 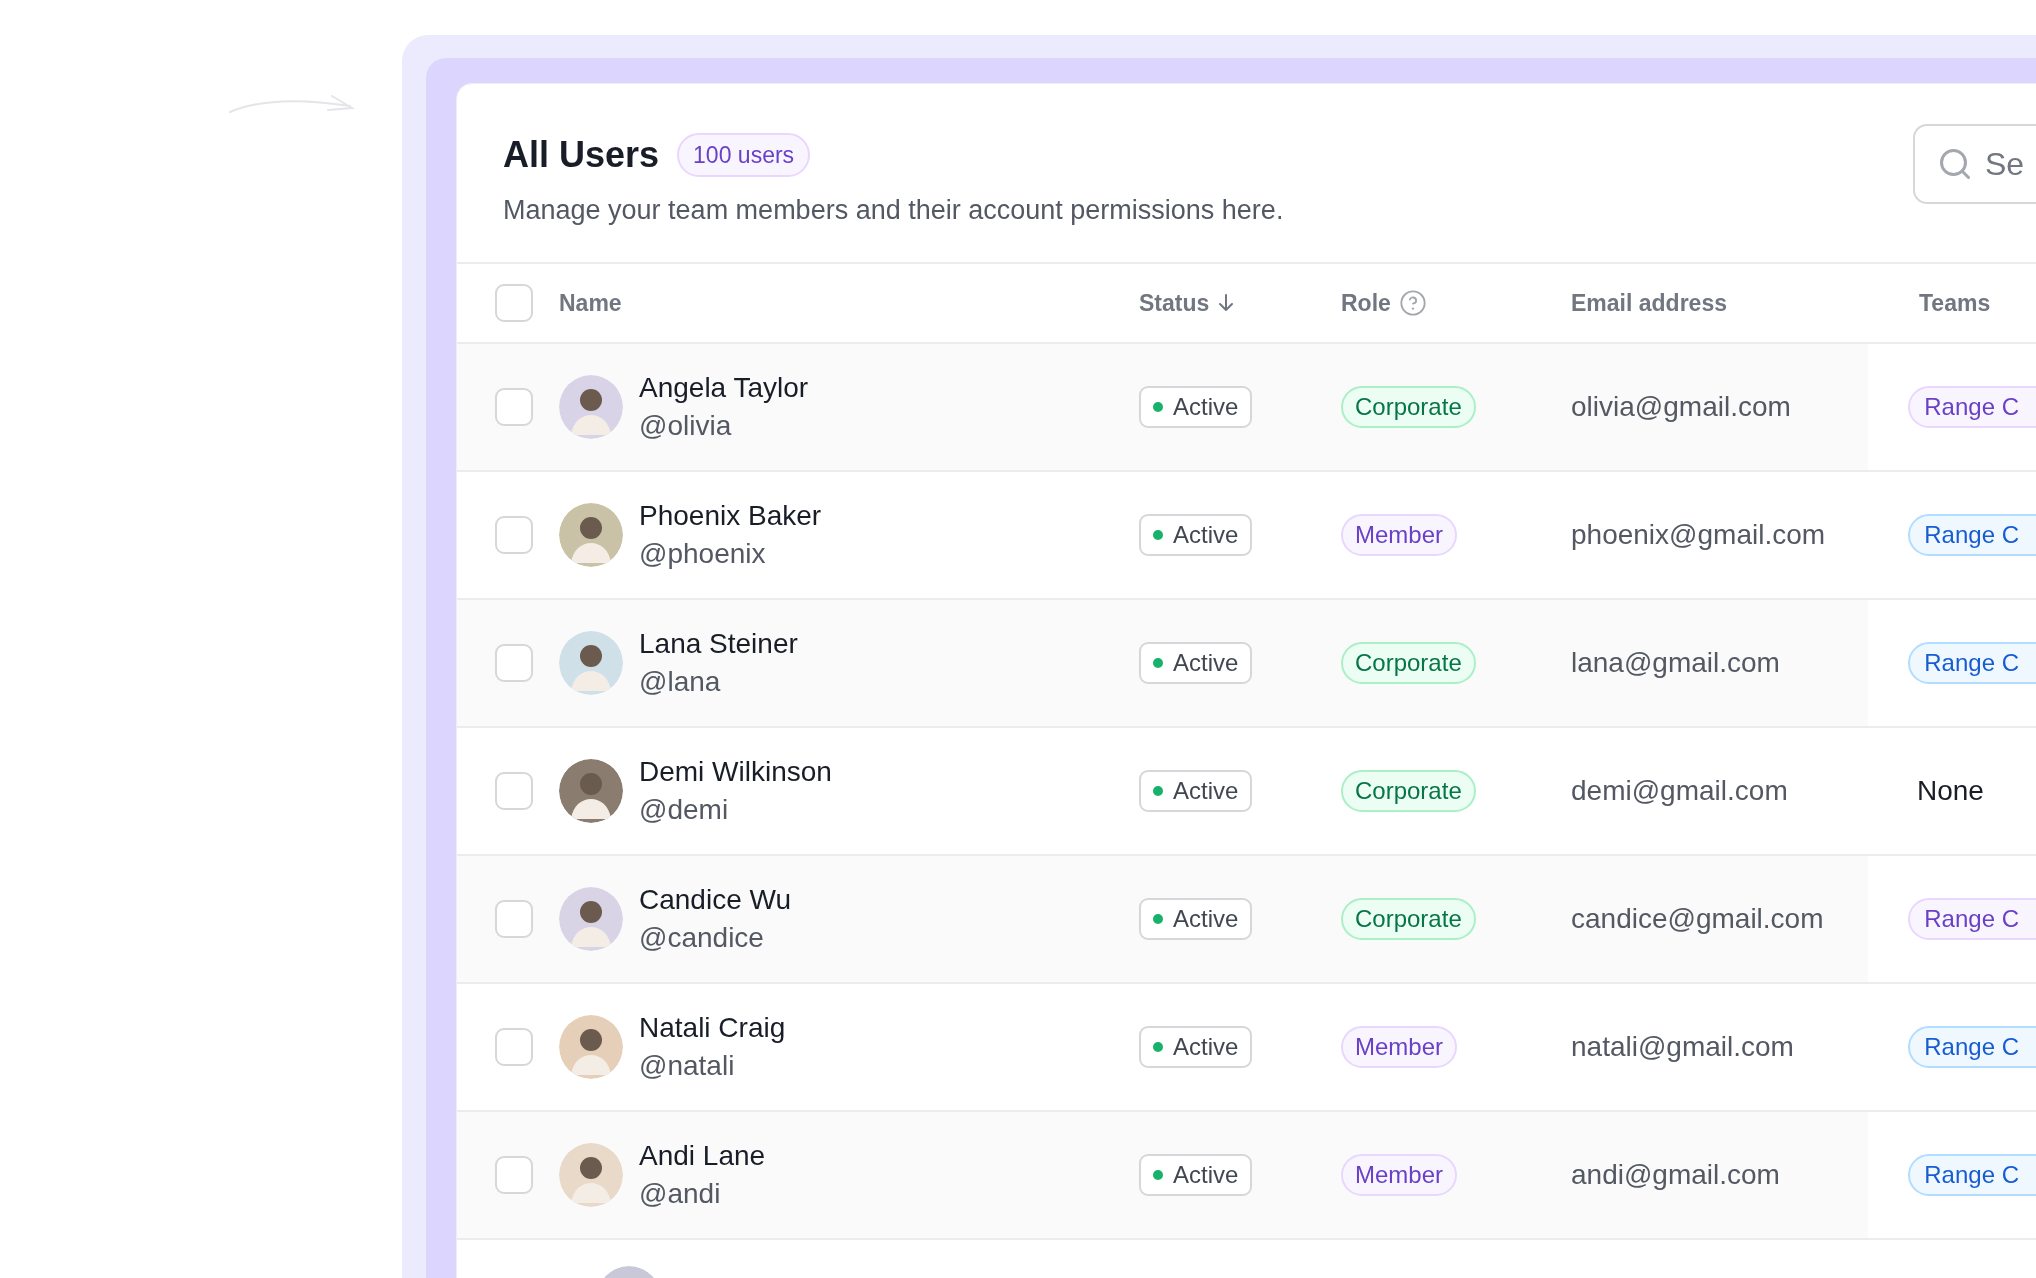 What do you see at coordinates (590, 303) in the screenshot?
I see `column-header: Name` at bounding box center [590, 303].